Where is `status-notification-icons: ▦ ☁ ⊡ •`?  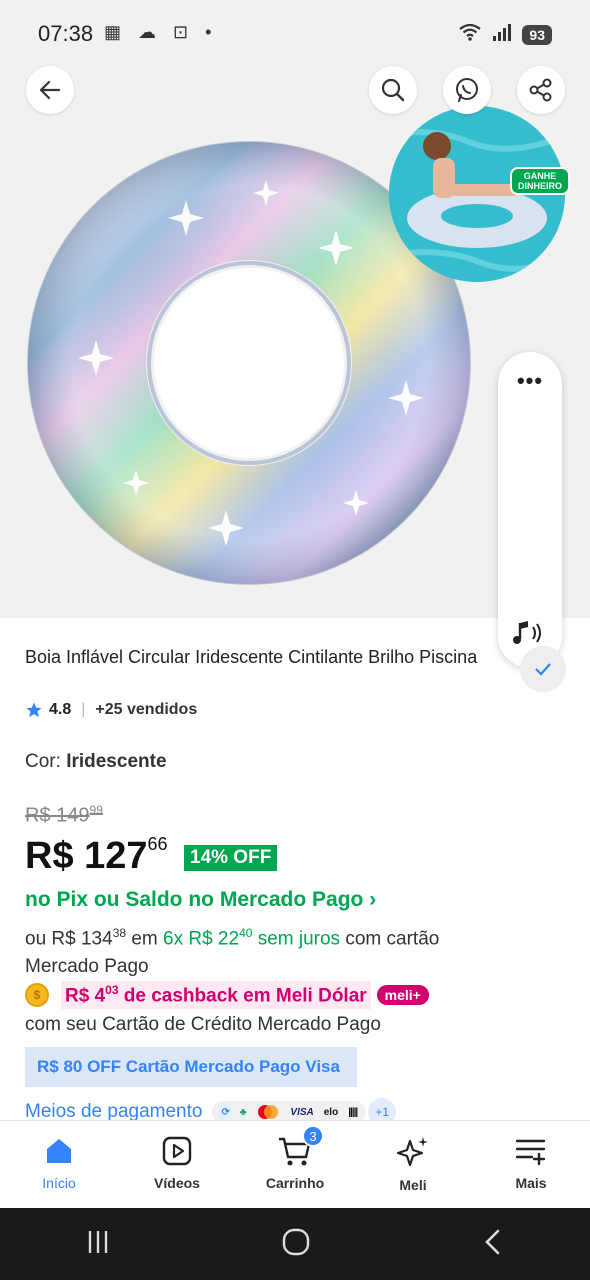 status-notification-icons: ▦ ☁ ⊡ • is located at coordinates (161, 32).